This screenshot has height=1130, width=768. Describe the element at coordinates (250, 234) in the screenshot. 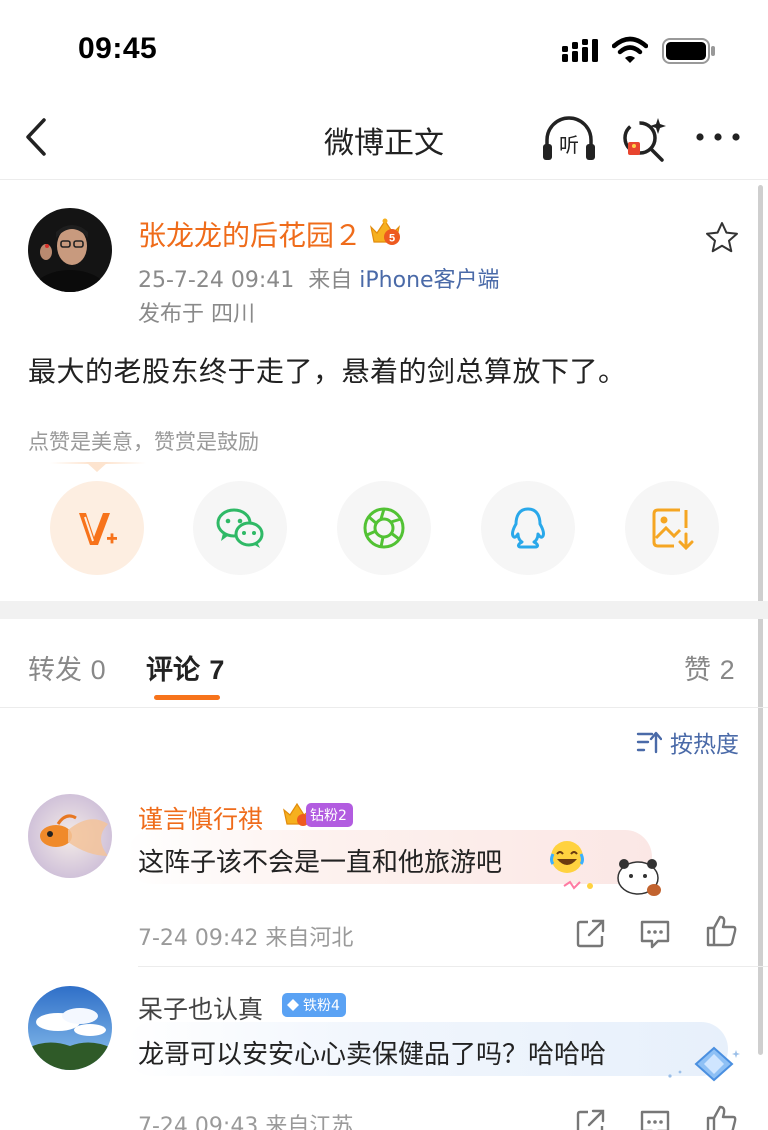

I see `post-author-name: 张龙龙的后花园２` at that location.